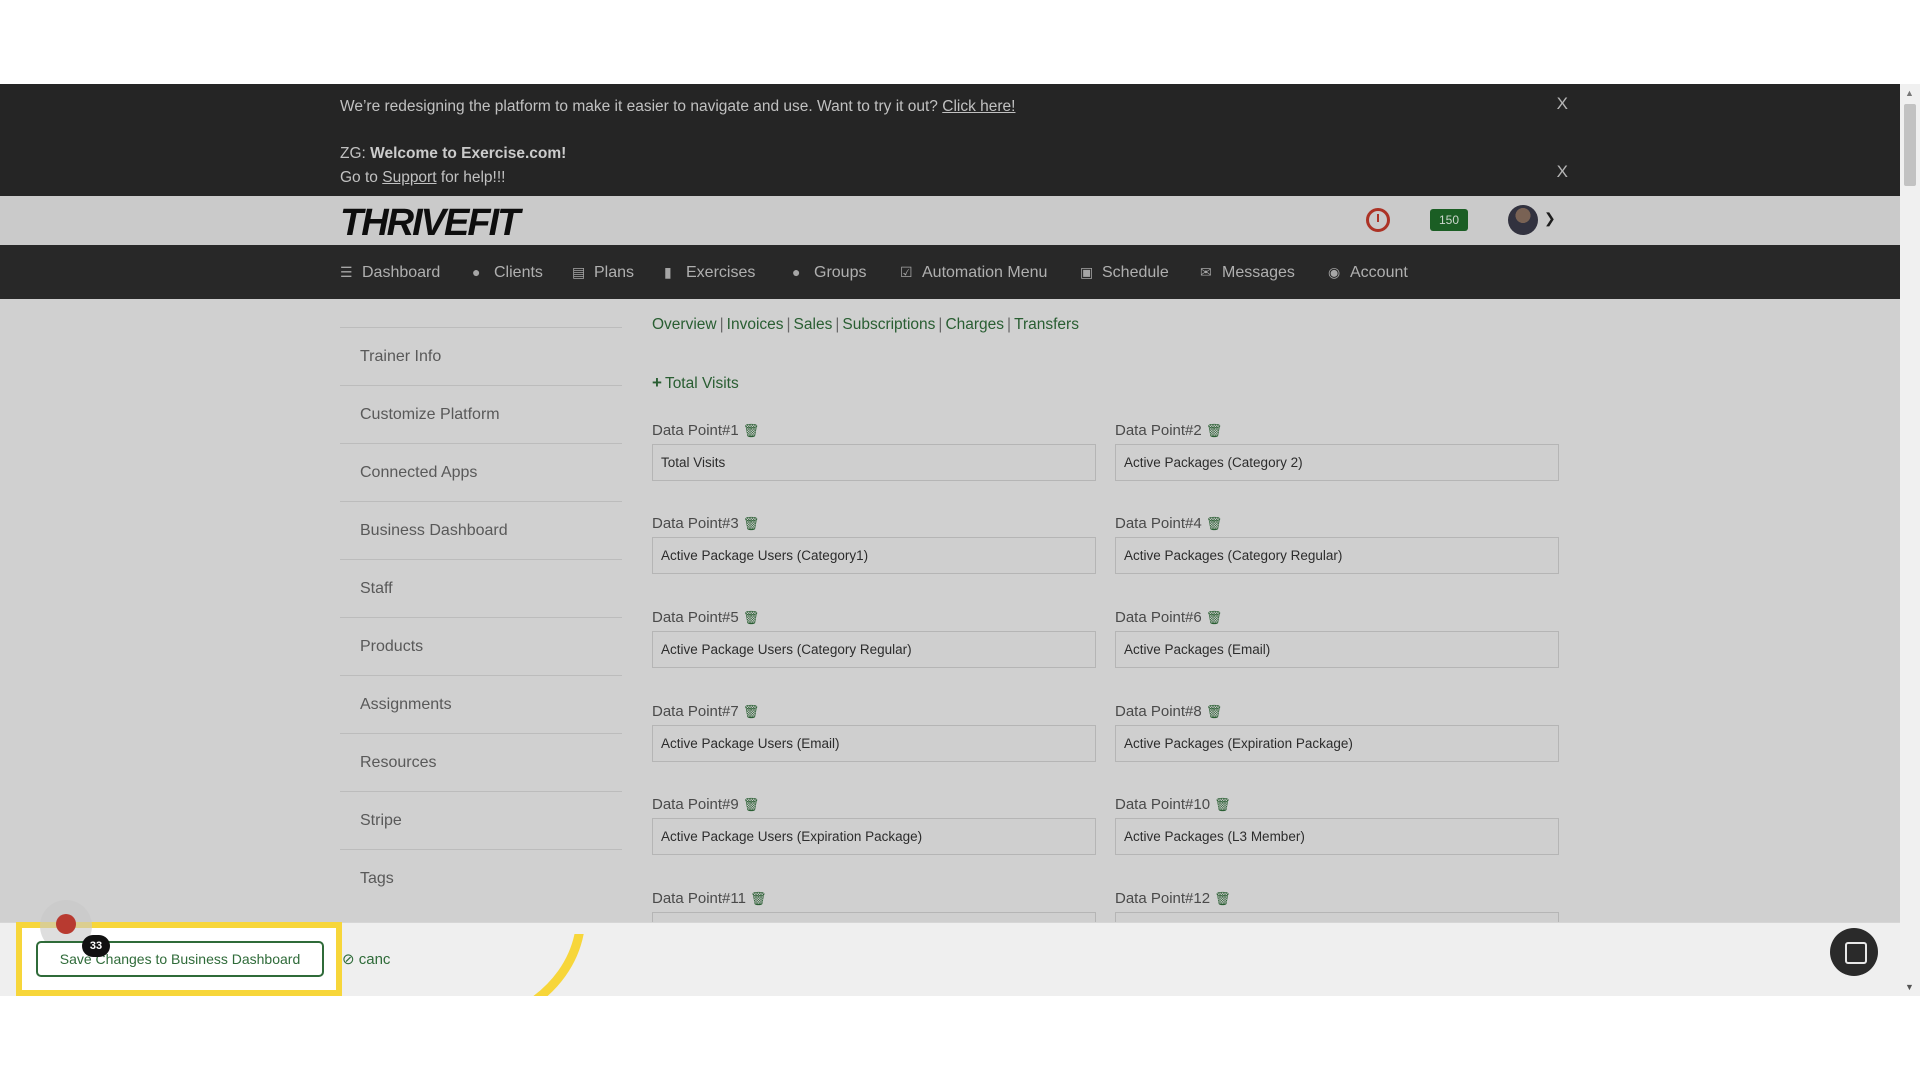  Describe the element at coordinates (874, 743) in the screenshot. I see `data-point-select: Active Package Users (Email)` at that location.